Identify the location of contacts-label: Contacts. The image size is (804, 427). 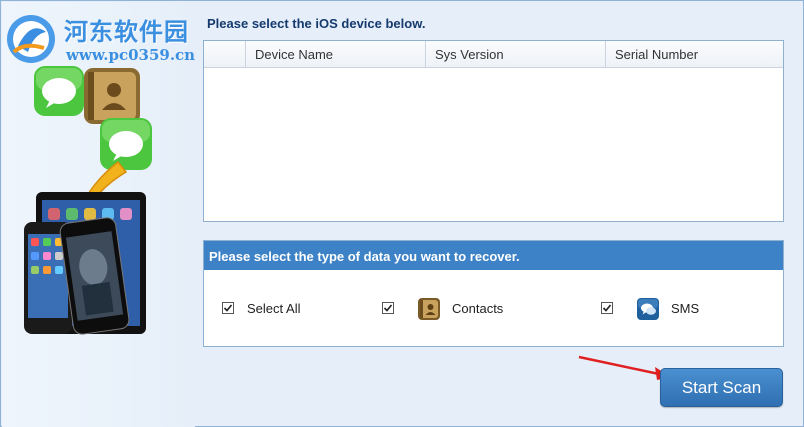
(478, 308).